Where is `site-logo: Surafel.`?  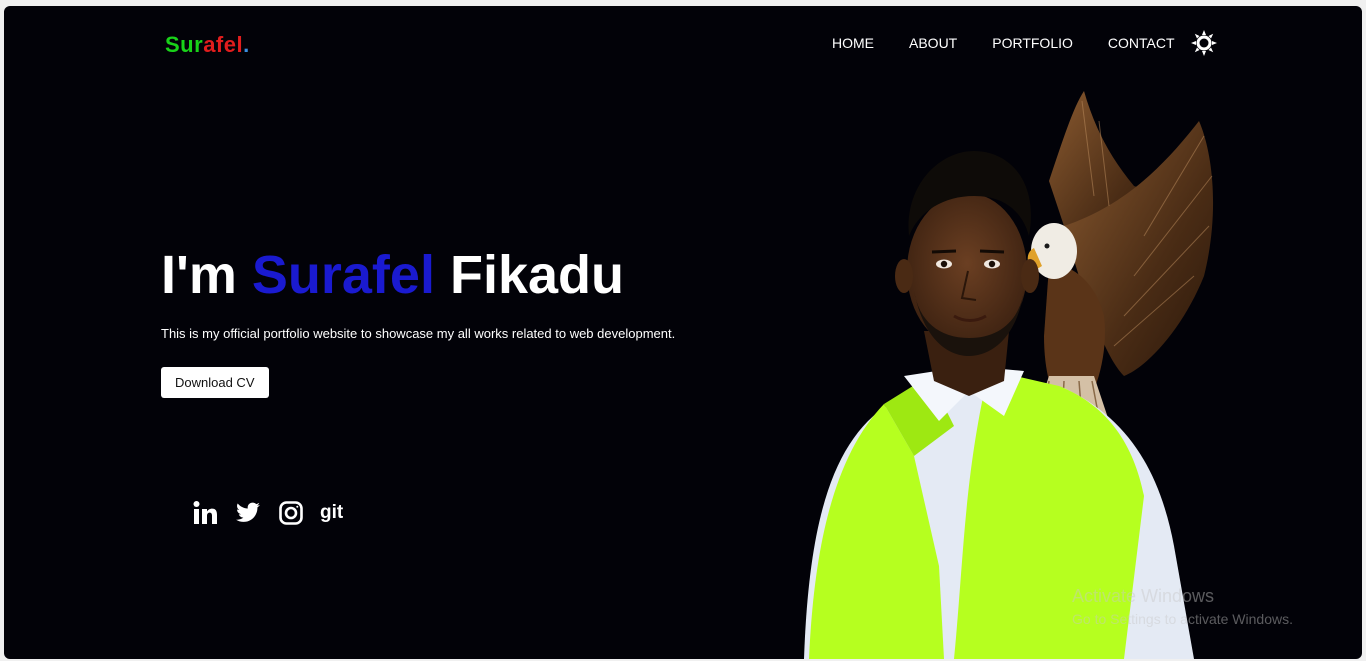 site-logo: Surafel. is located at coordinates (207, 45).